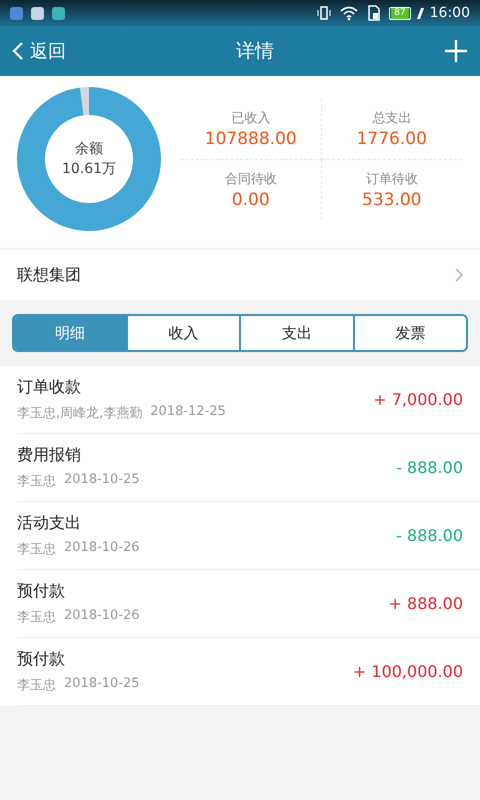 The width and height of the screenshot is (480, 800). What do you see at coordinates (459, 275) in the screenshot?
I see `chevron-right-icon` at bounding box center [459, 275].